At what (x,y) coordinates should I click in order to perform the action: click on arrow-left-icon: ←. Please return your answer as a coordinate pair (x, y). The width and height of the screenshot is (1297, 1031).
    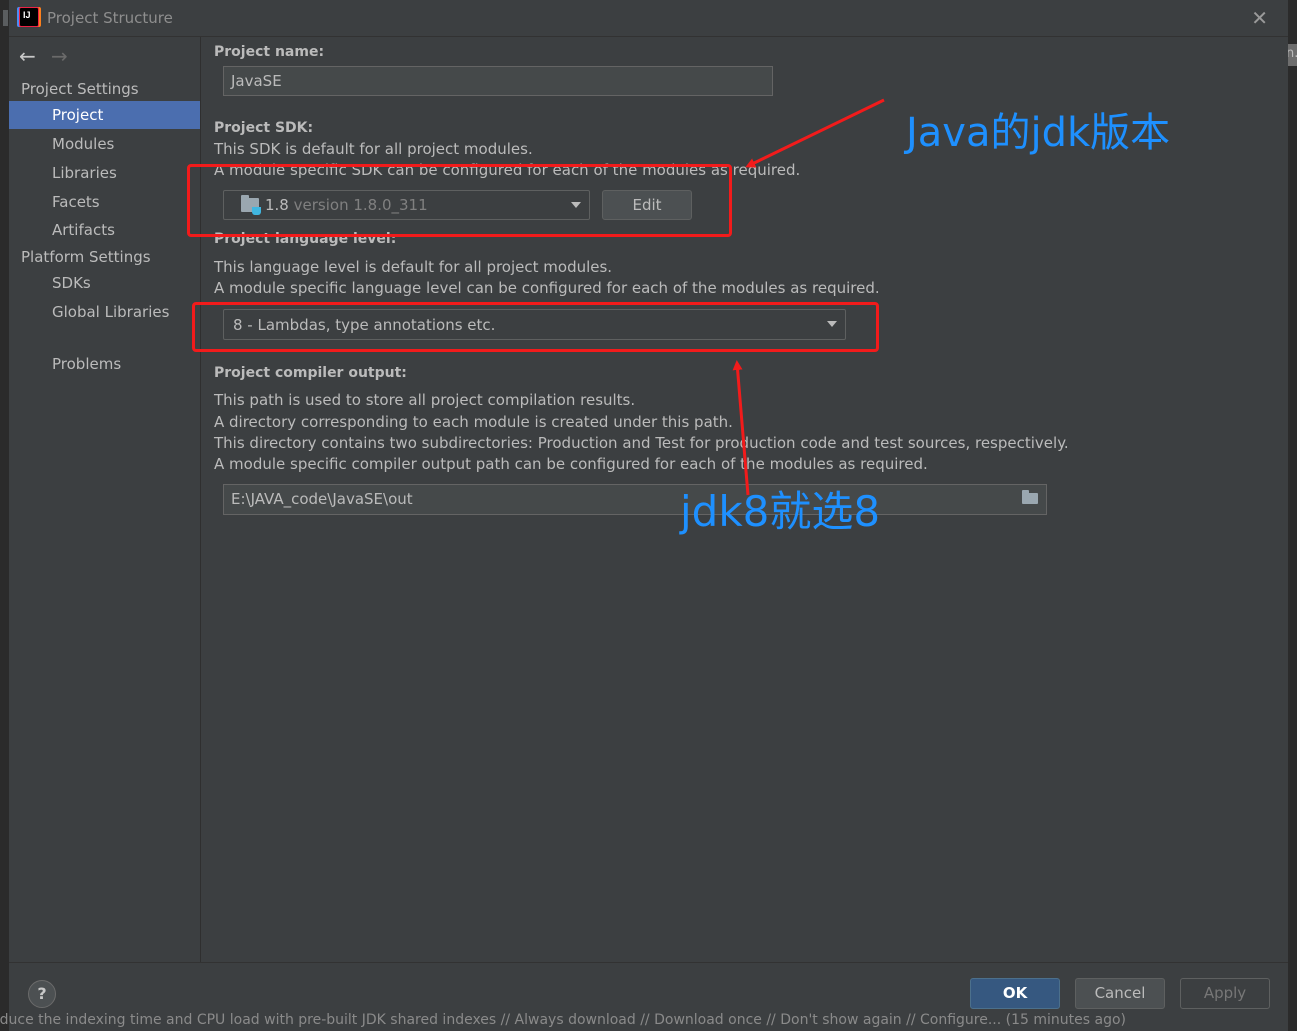
    Looking at the image, I should click on (35, 56).